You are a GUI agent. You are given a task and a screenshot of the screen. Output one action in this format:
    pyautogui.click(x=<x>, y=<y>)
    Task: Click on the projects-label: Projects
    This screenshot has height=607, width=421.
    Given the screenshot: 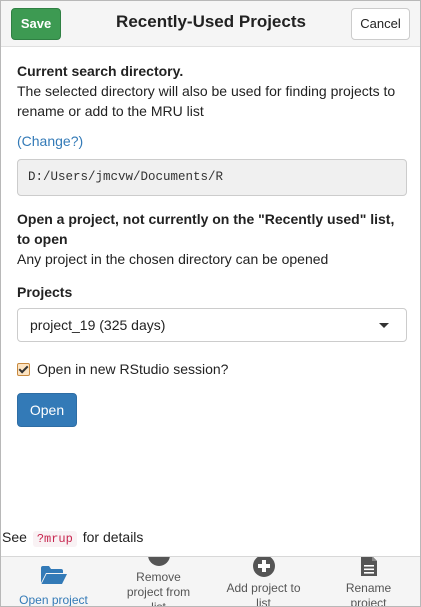 What is the action you would take?
    pyautogui.click(x=45, y=292)
    